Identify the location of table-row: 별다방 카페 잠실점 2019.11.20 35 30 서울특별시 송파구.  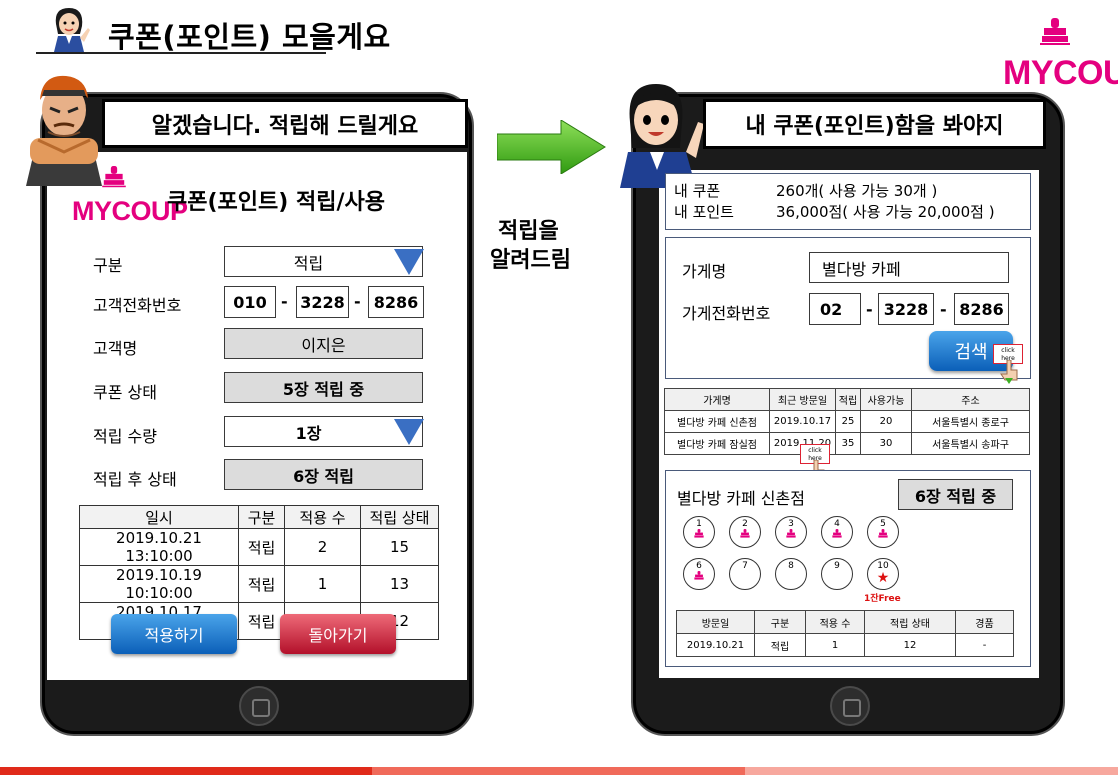
(847, 443).